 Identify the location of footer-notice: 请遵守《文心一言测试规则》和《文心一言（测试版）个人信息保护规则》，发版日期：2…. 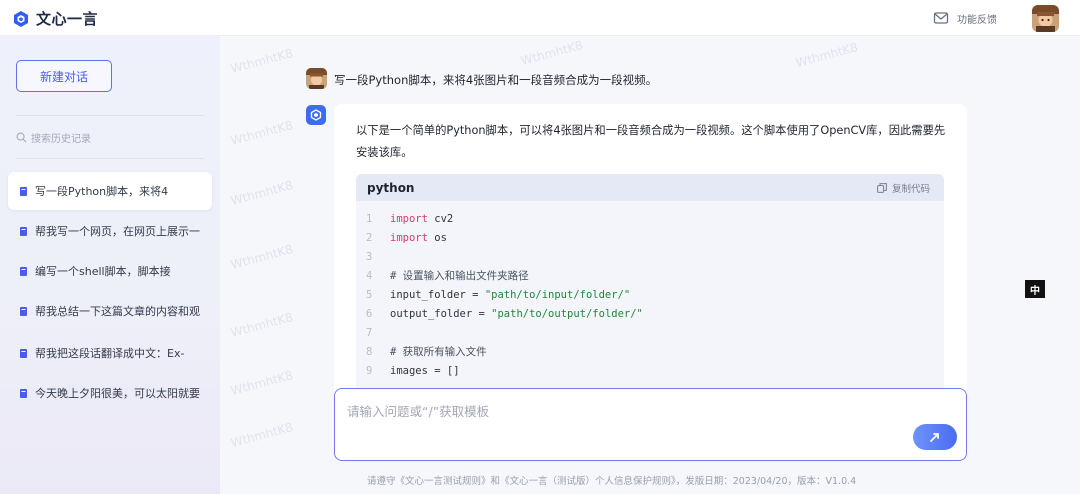
(612, 481).